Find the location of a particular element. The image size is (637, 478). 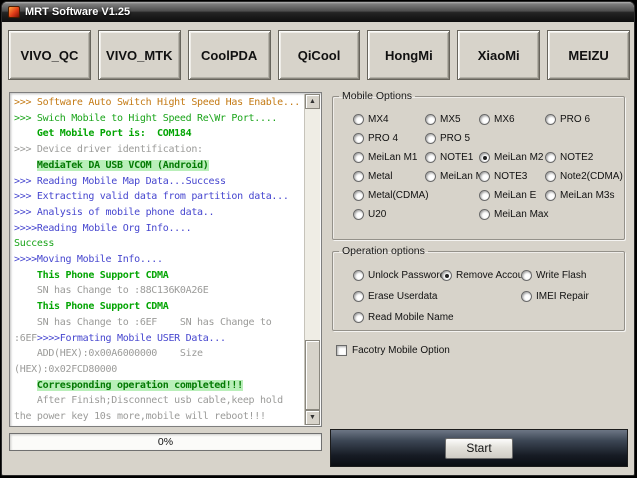

radio-label: IMEI Repair is located at coordinates (562, 296).